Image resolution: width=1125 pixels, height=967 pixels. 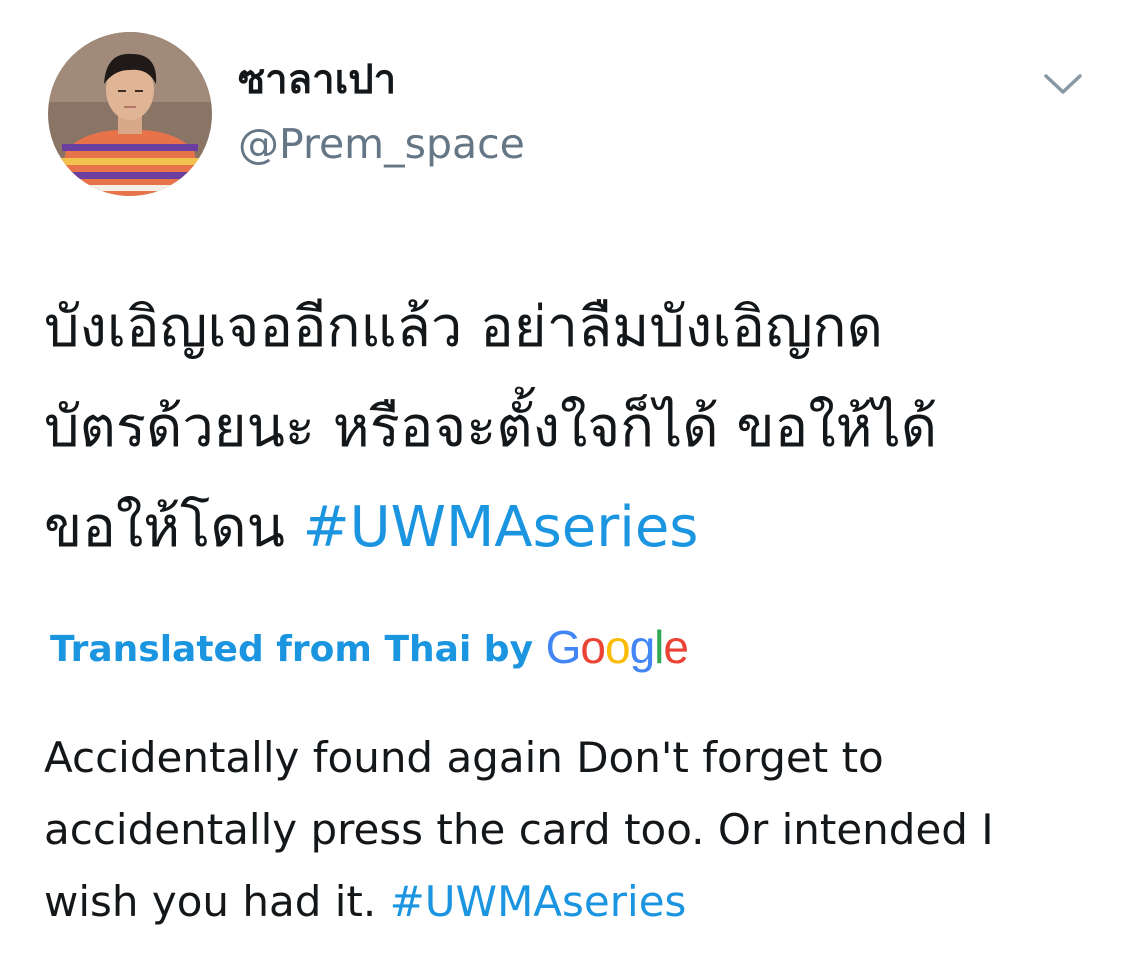 I want to click on translated-line: Accidentally found again Don't forget to, so click(x=464, y=757).